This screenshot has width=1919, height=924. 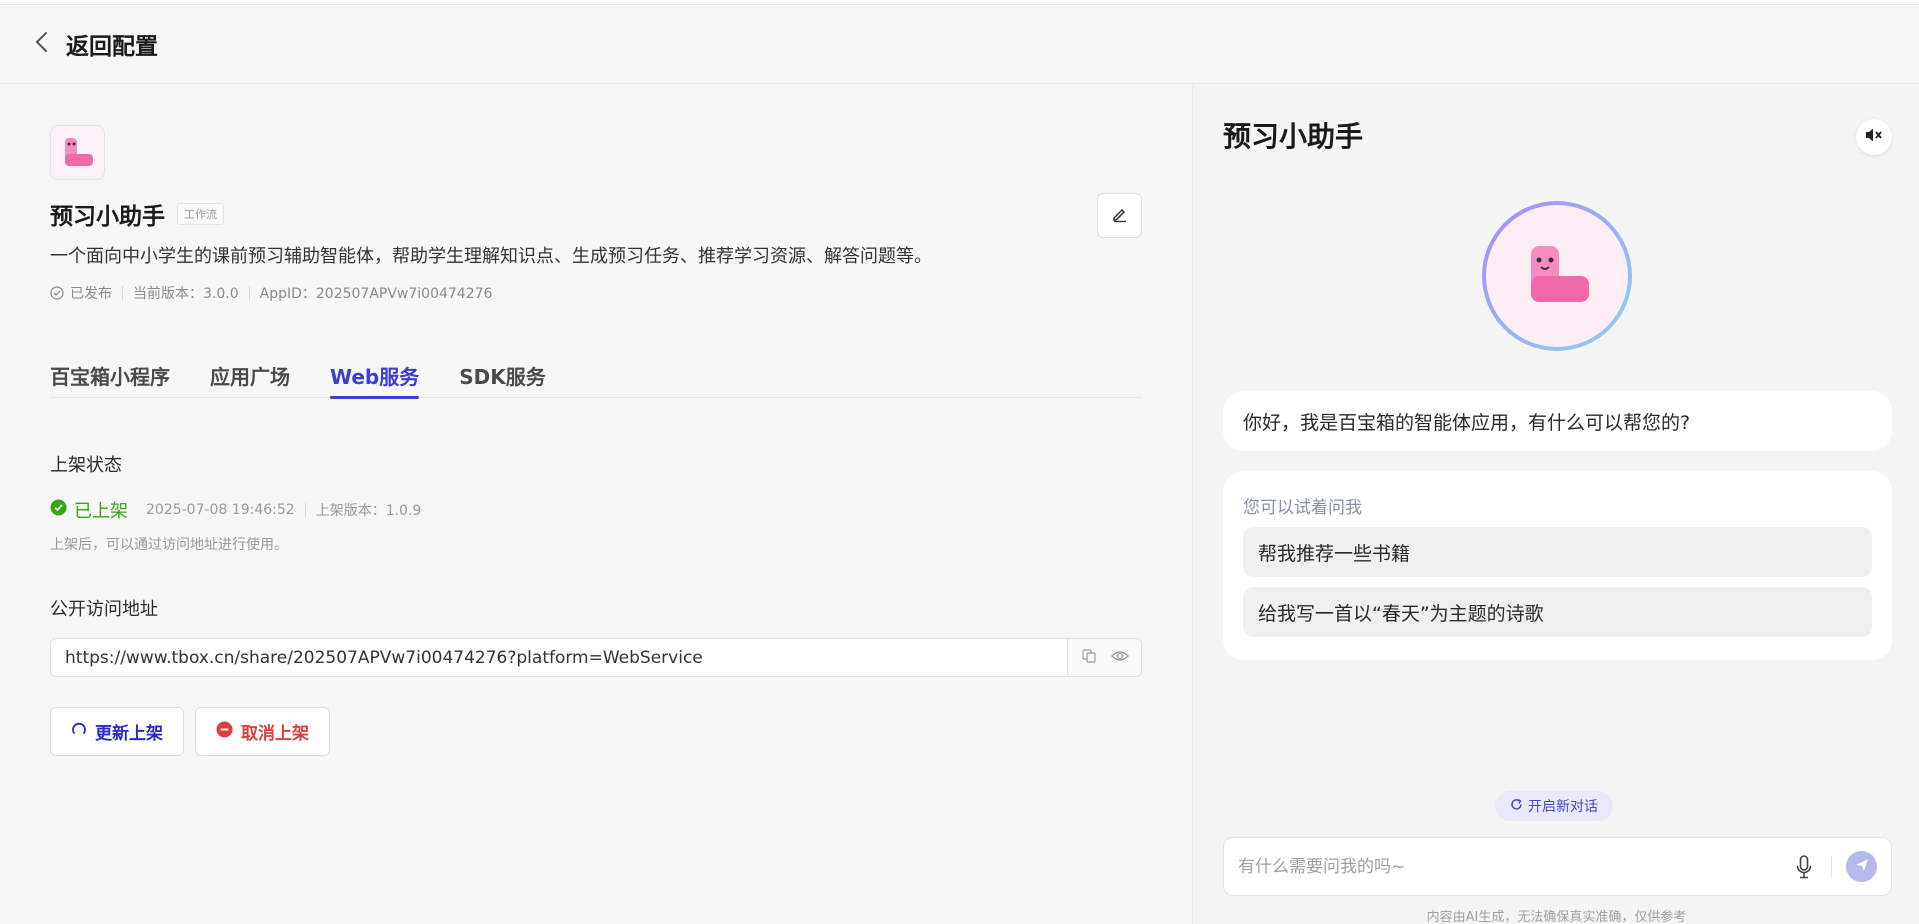 What do you see at coordinates (1557, 421) in the screenshot?
I see `greeting-message: 你好，我是百宝箱的智能体应用，有什么可以帮您的?` at bounding box center [1557, 421].